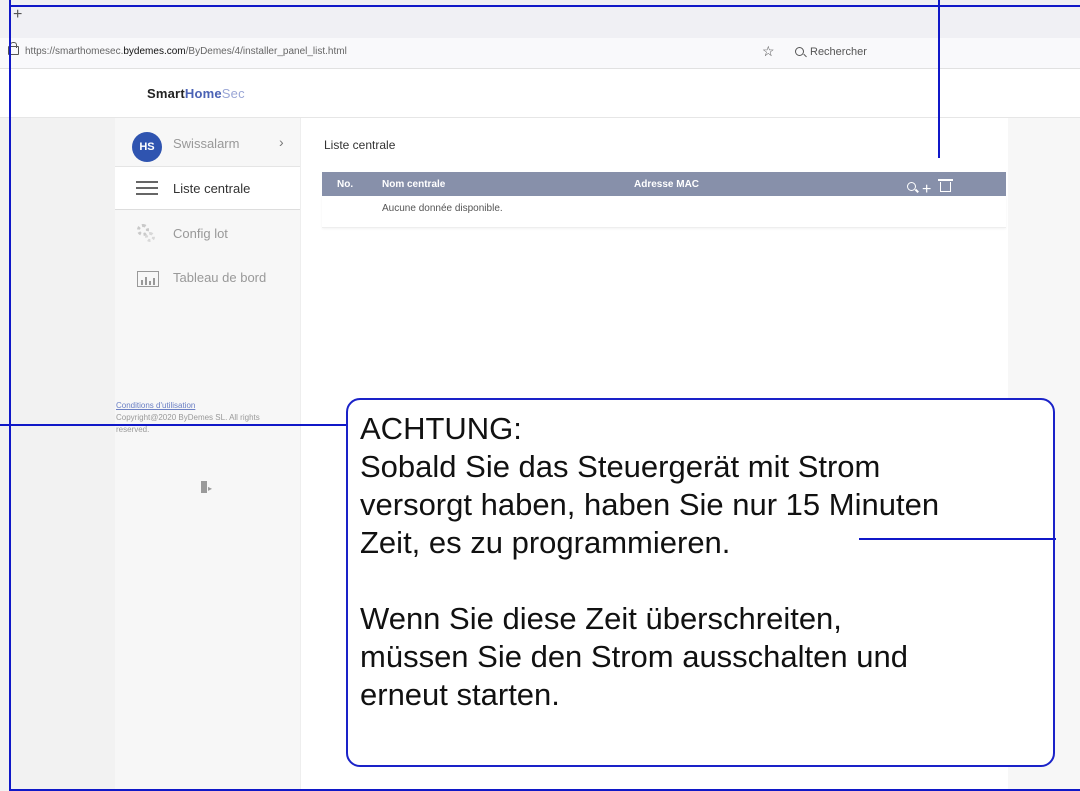  What do you see at coordinates (540, 93) in the screenshot?
I see `app-header: SmartHomeSec` at bounding box center [540, 93].